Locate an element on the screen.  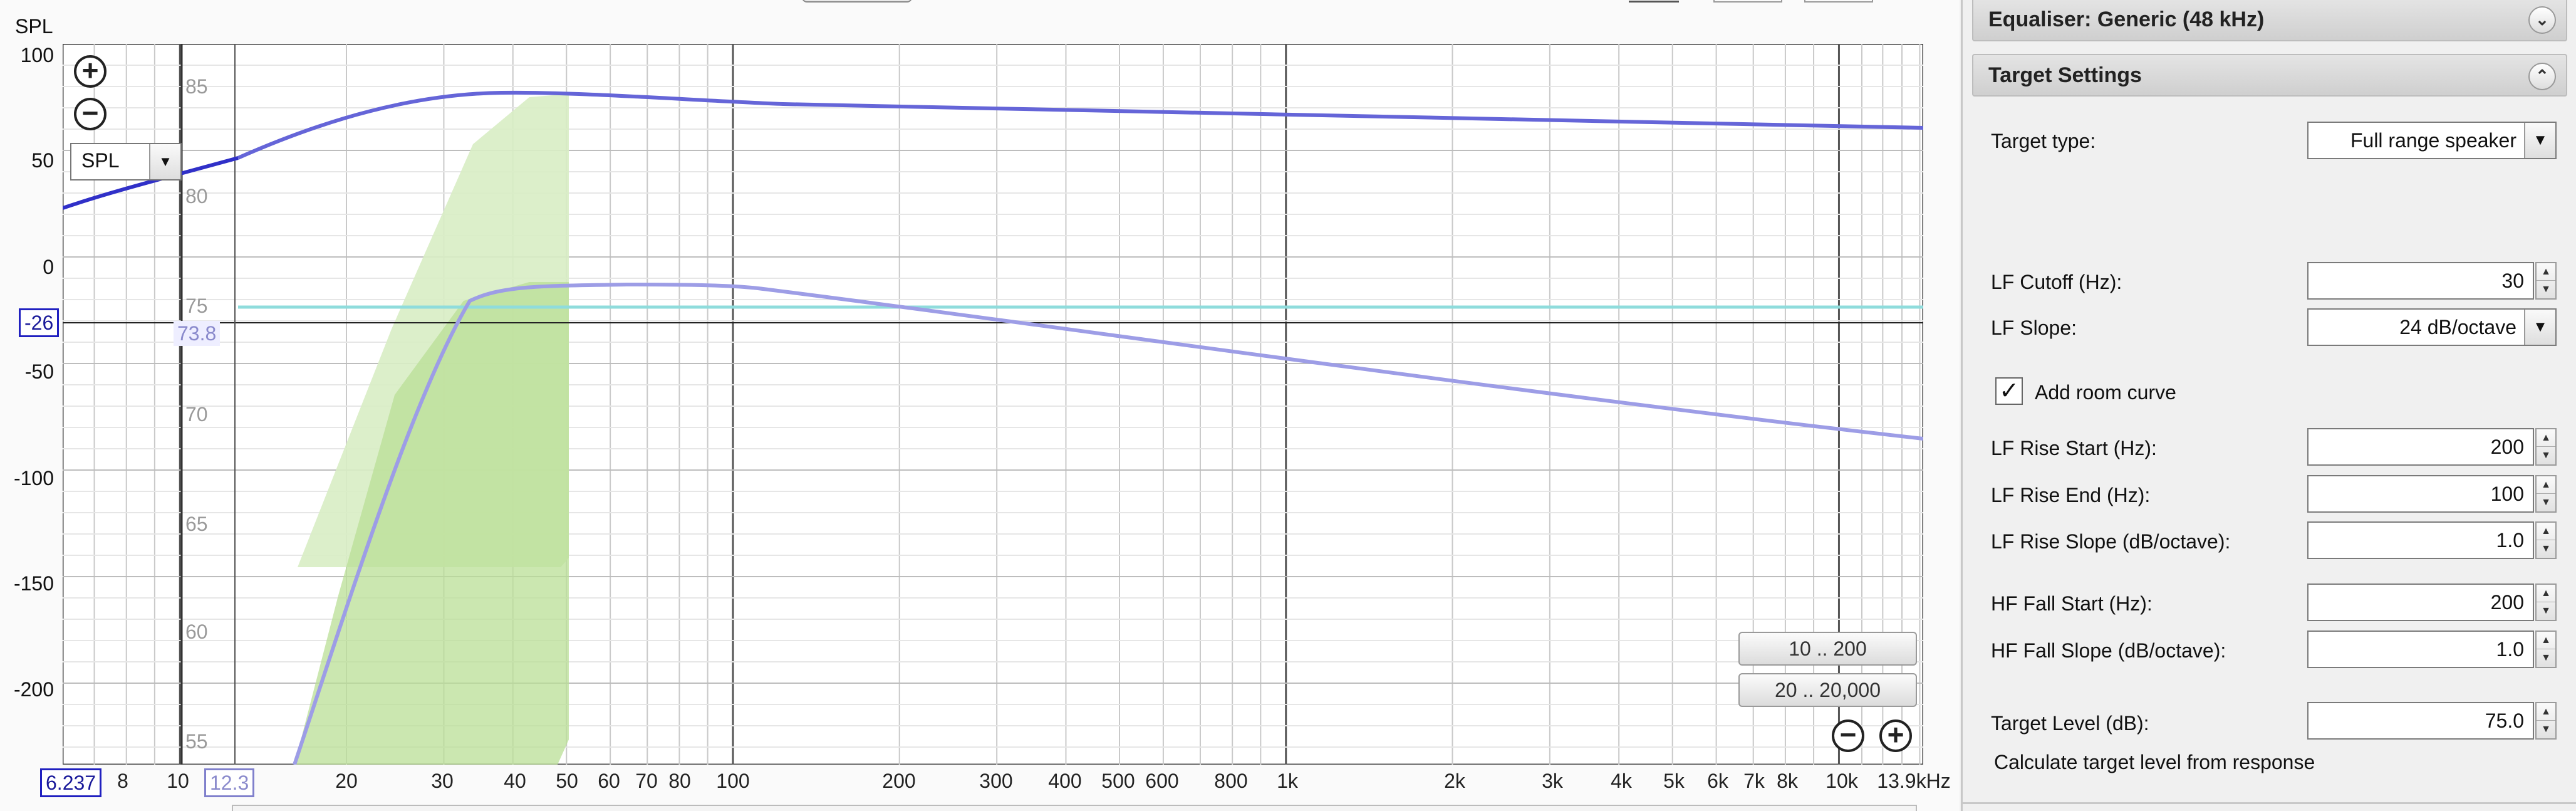
x-tick: 10 is located at coordinates (178, 781).